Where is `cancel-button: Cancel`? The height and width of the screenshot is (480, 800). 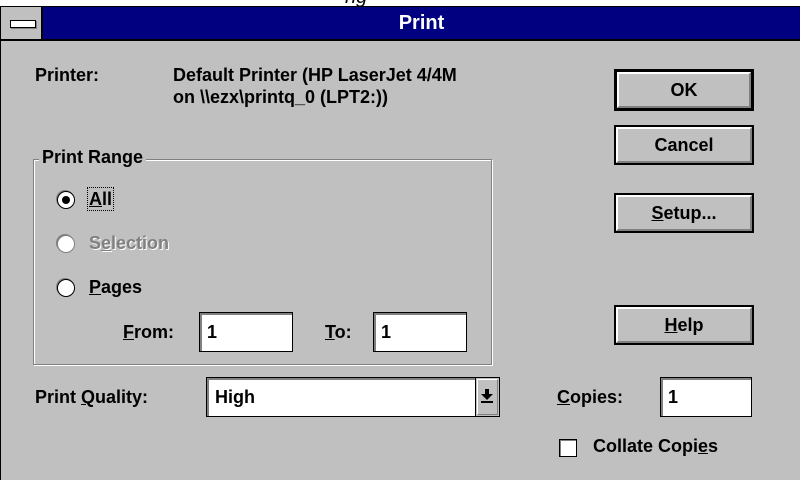
cancel-button: Cancel is located at coordinates (684, 145).